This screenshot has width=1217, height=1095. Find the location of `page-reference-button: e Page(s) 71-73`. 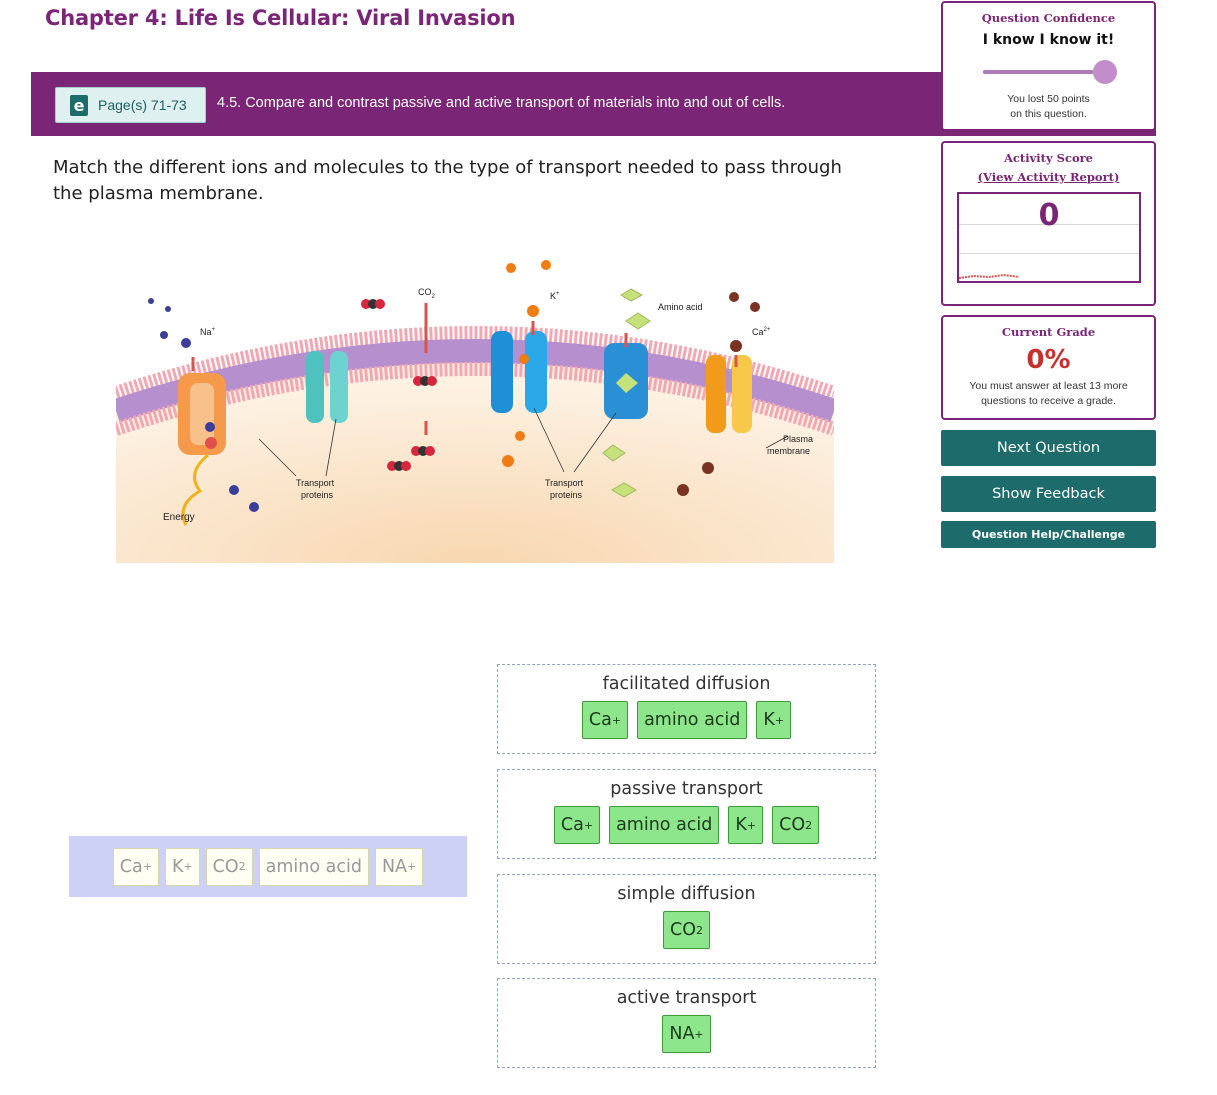

page-reference-button: e Page(s) 71-73 is located at coordinates (130, 105).